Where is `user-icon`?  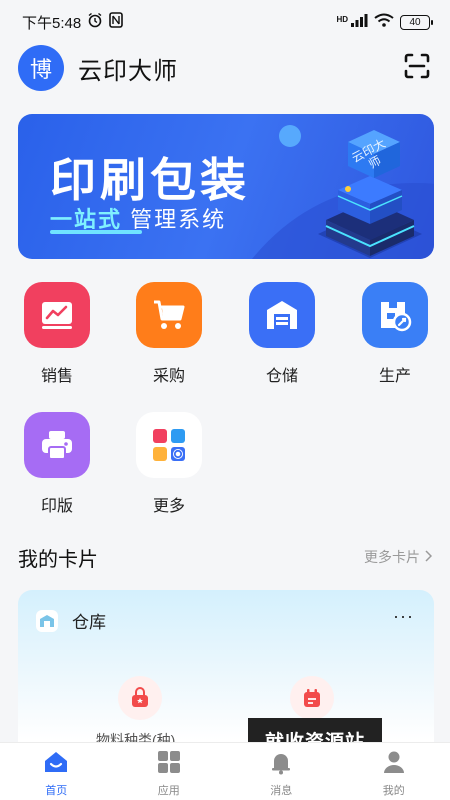 user-icon is located at coordinates (394, 764).